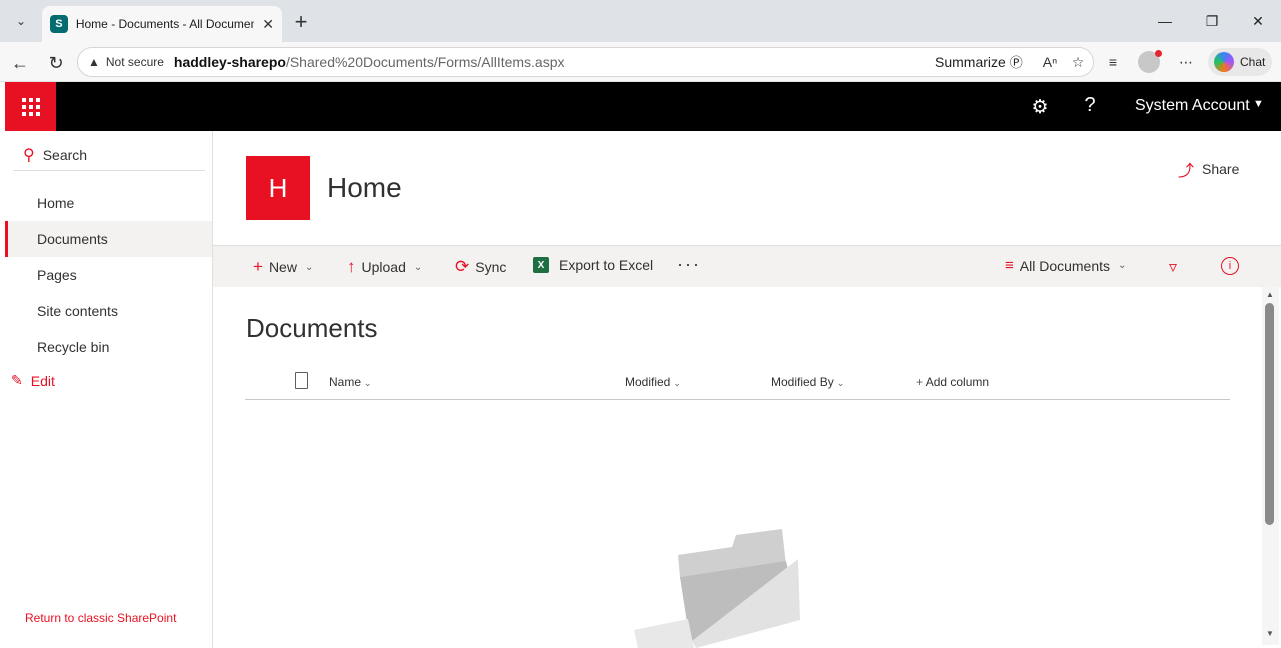  What do you see at coordinates (1090, 105) in the screenshot?
I see `help-icon: ?` at bounding box center [1090, 105].